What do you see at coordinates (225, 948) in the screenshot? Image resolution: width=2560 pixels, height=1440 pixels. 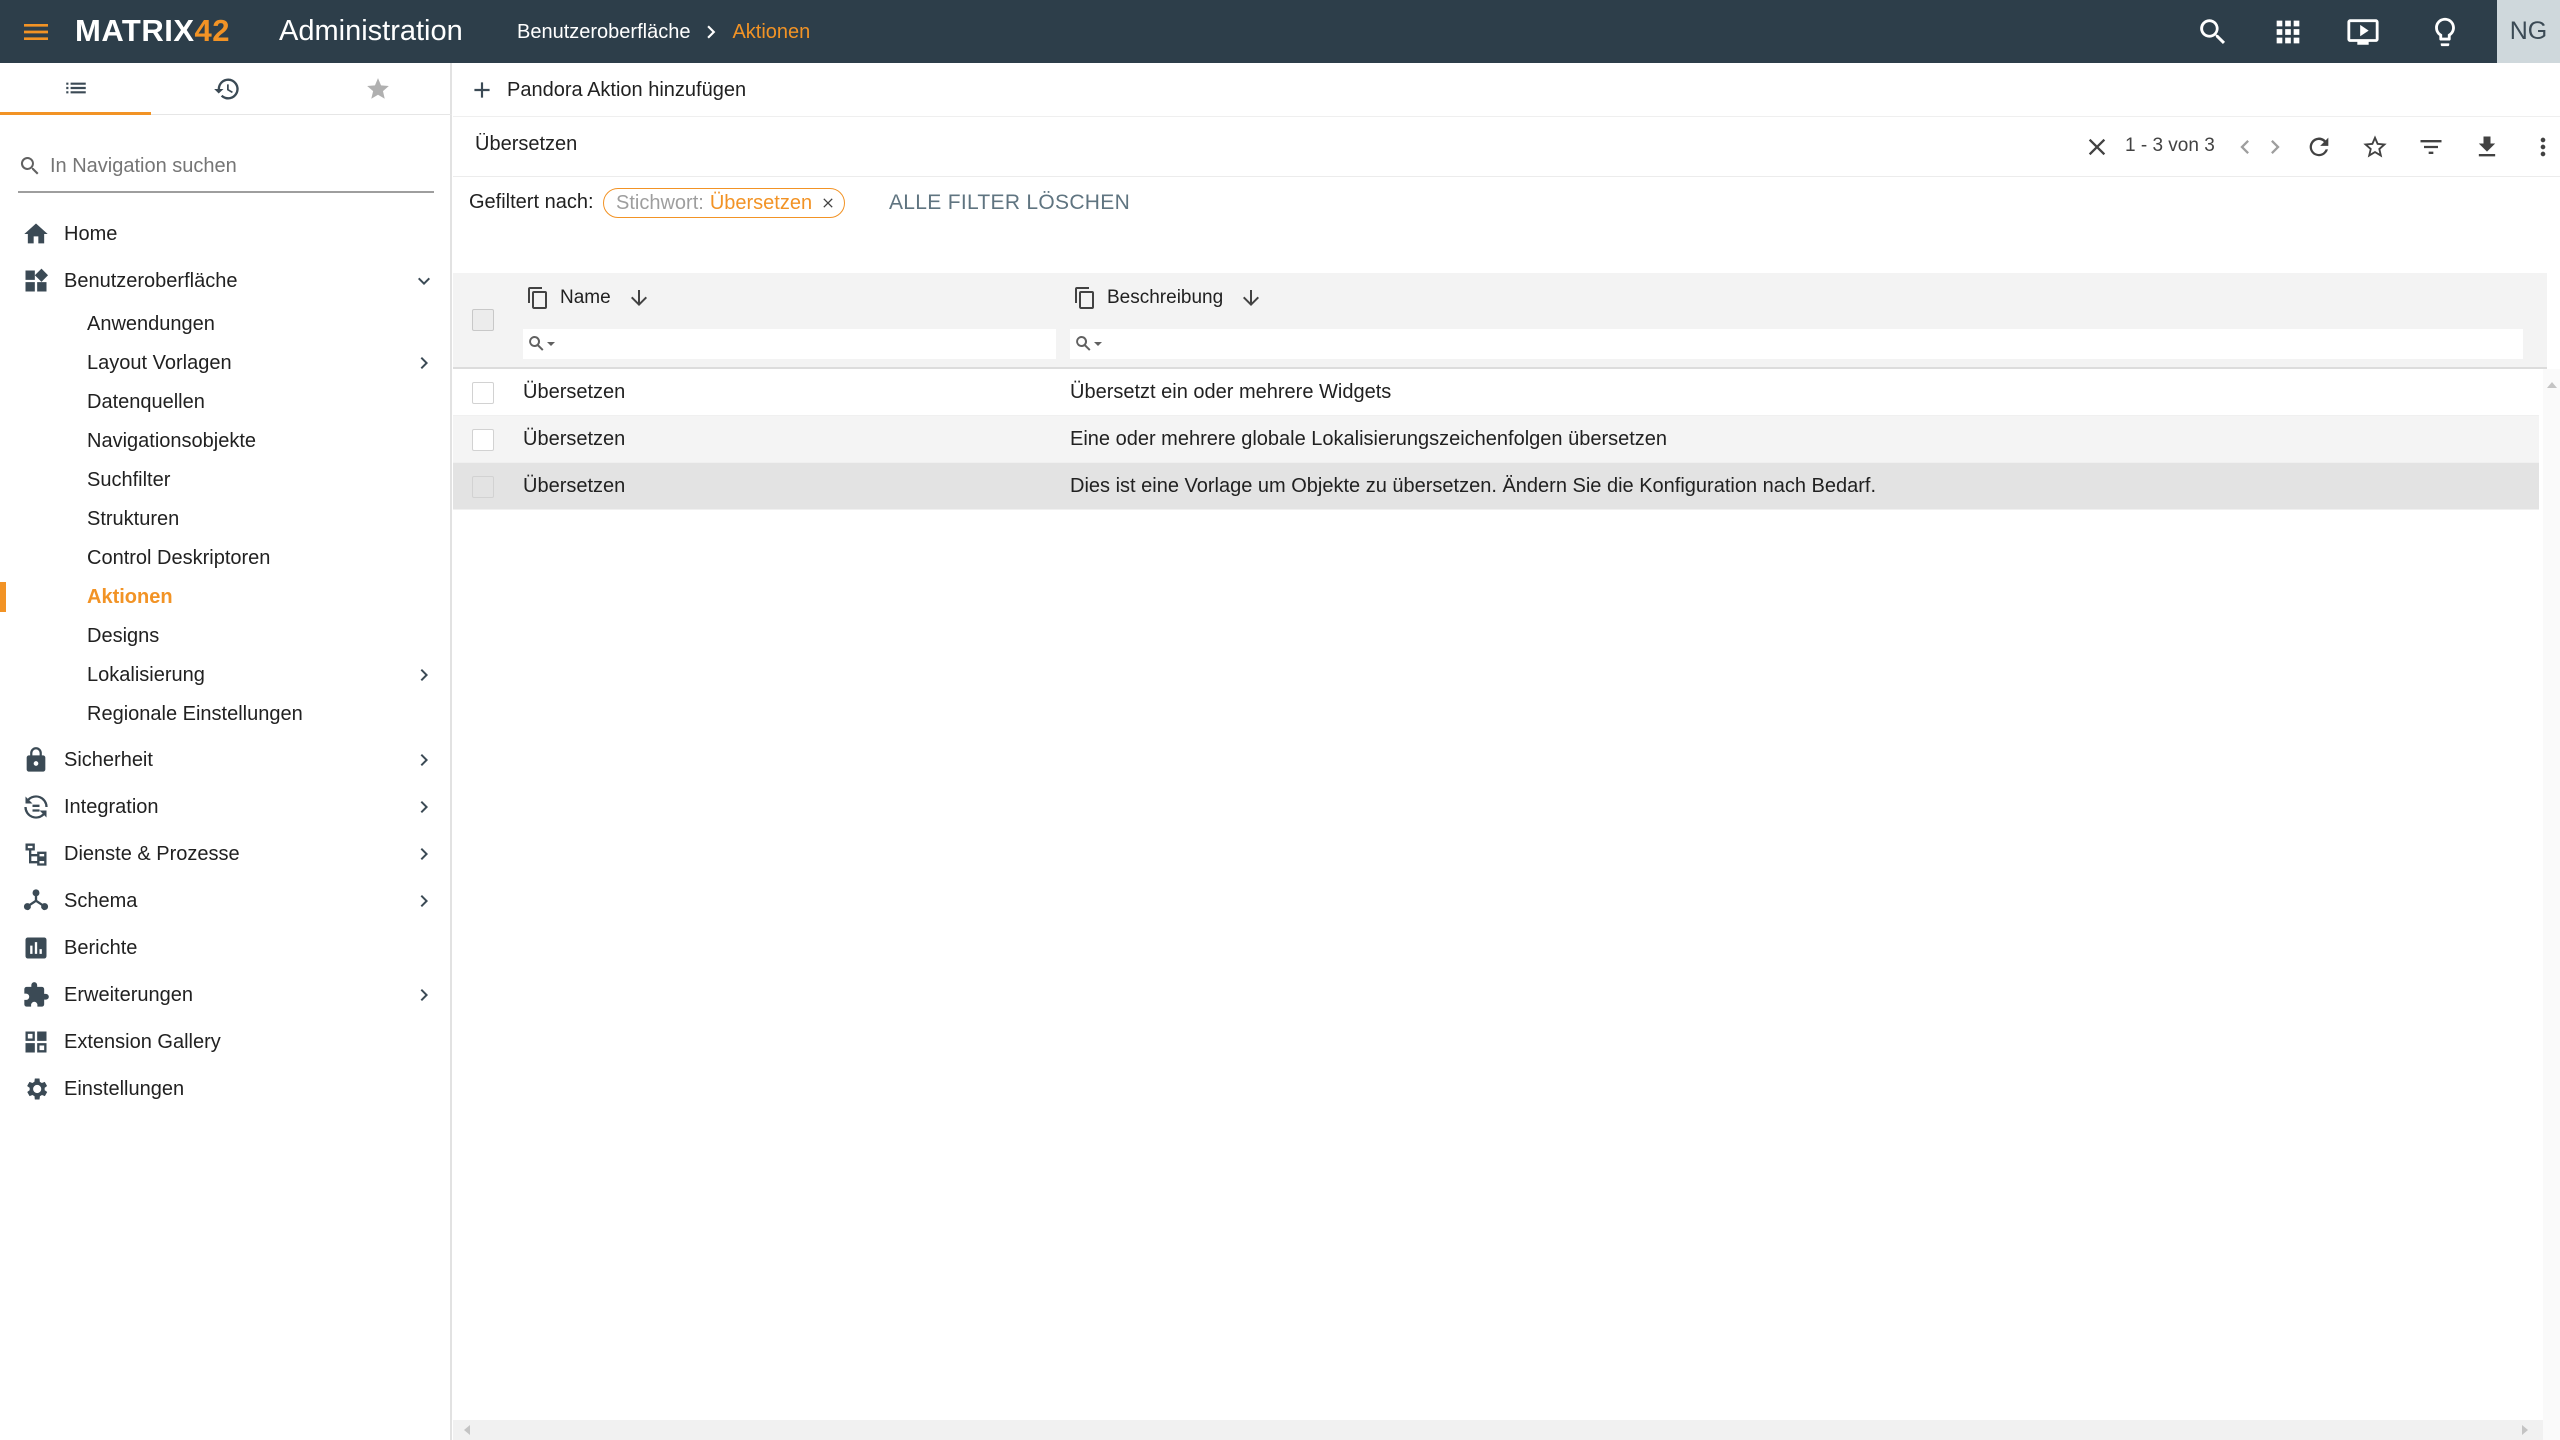 I see `sidebar-item-berichte: Berichte` at bounding box center [225, 948].